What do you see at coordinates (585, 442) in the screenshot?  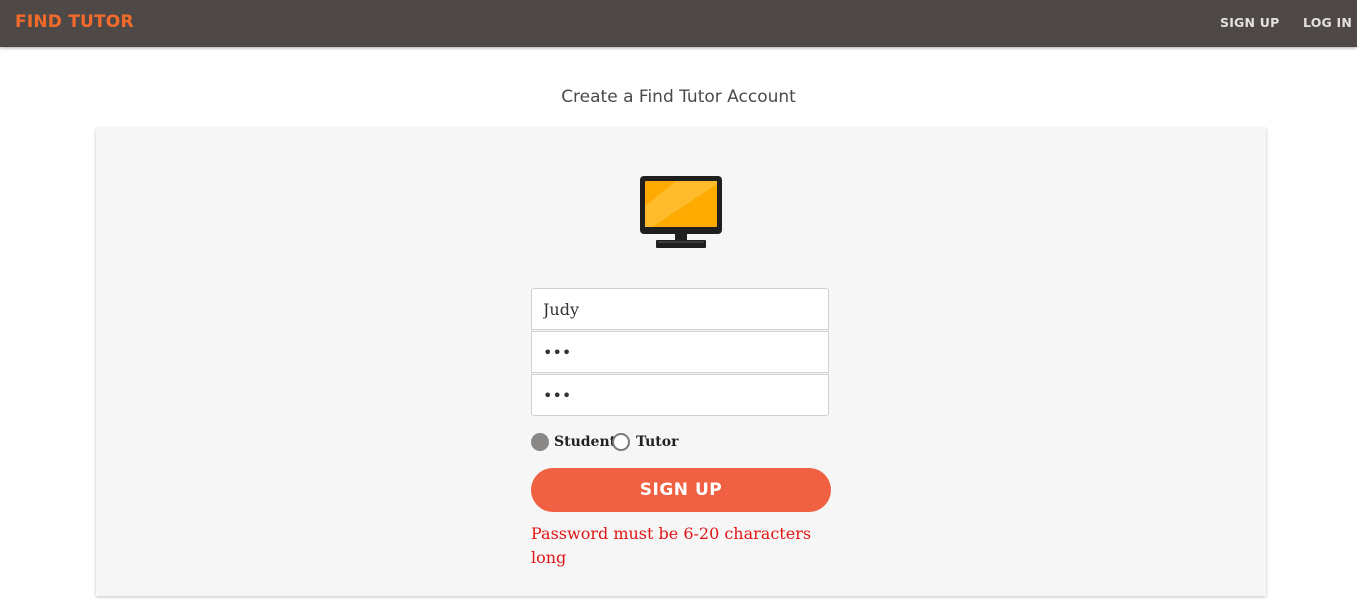 I see `student-radio-label: Student` at bounding box center [585, 442].